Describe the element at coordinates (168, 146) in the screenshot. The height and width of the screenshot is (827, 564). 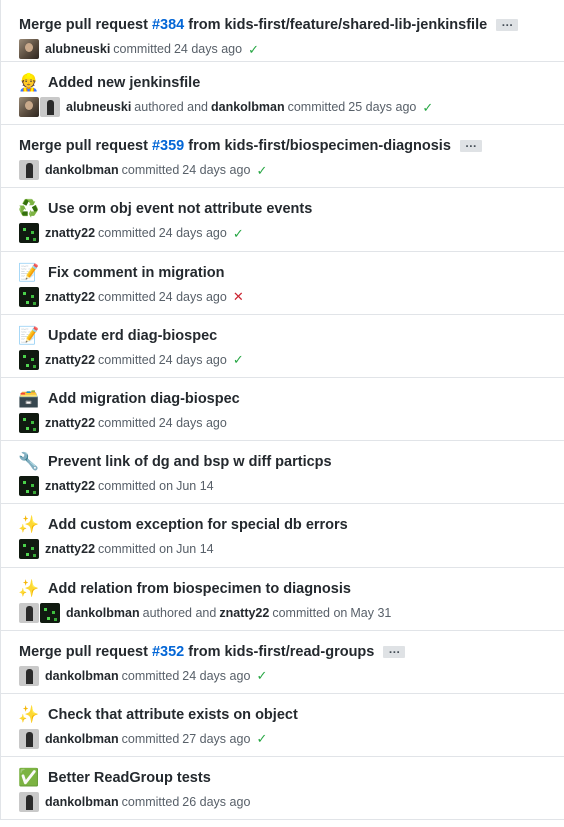
I see `pull-request-link: #359` at that location.